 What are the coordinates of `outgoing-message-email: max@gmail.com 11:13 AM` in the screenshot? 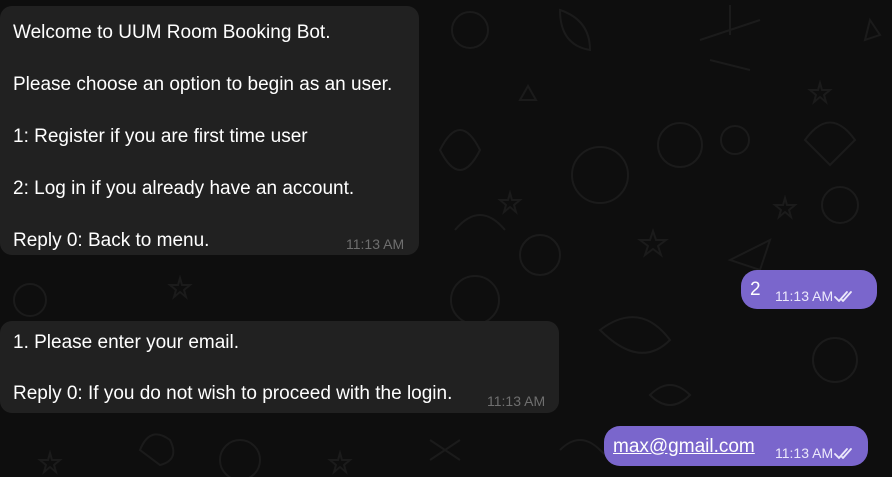 It's located at (736, 446).